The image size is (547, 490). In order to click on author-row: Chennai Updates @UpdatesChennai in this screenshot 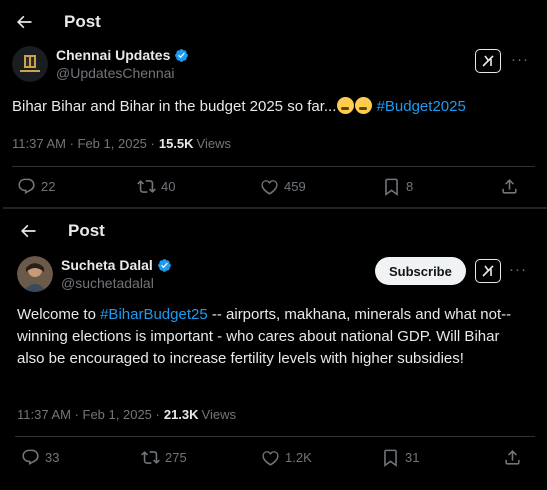, I will do `click(100, 64)`.